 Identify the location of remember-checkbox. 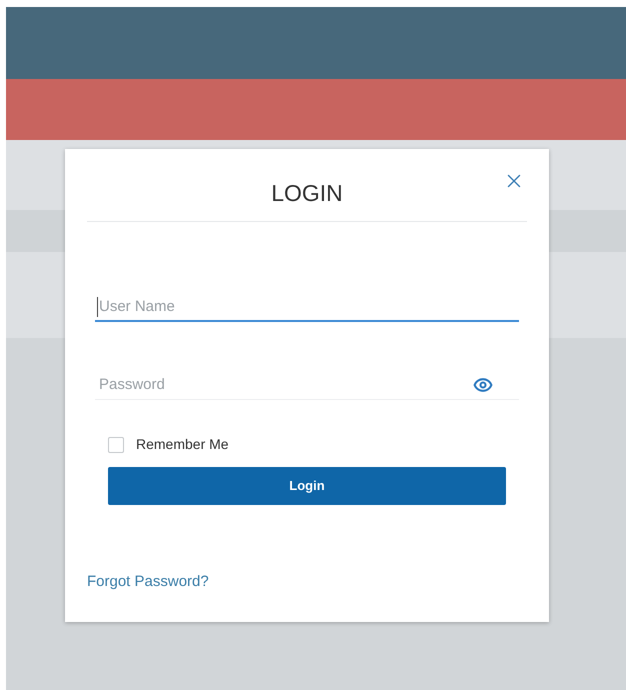
(116, 444).